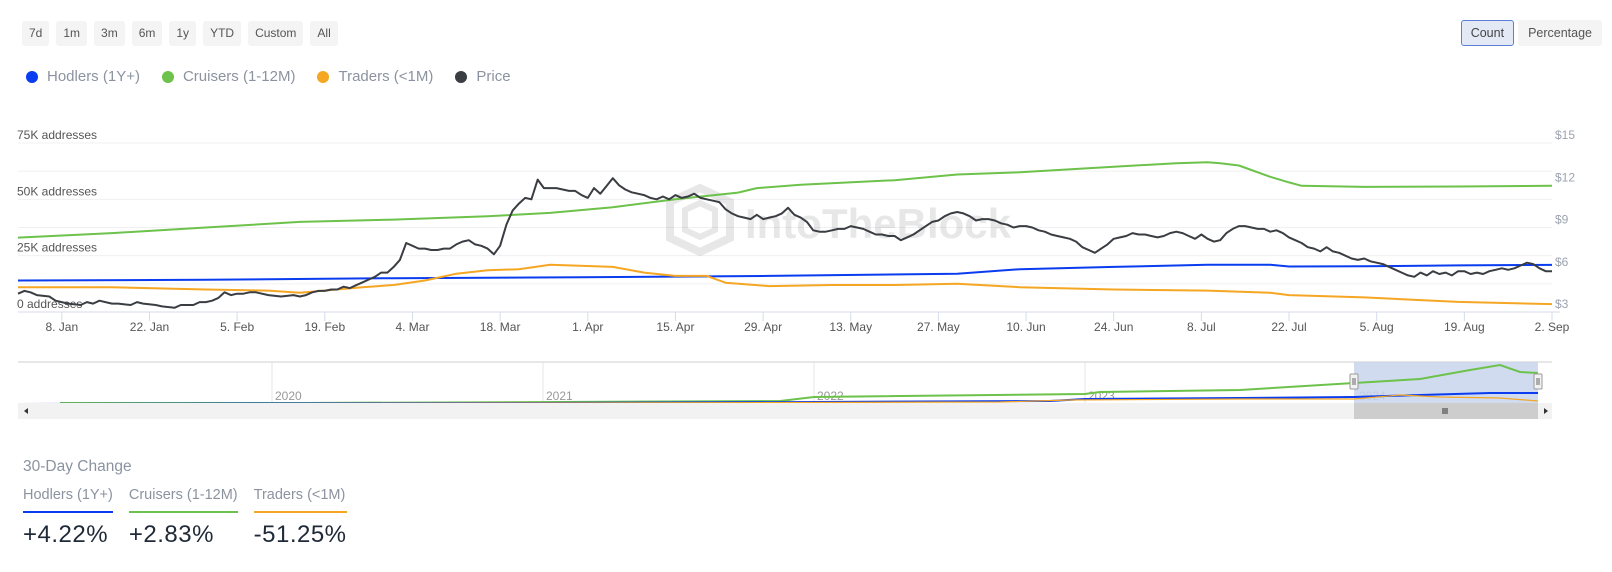 The width and height of the screenshot is (1612, 572). Describe the element at coordinates (57, 191) in the screenshot. I see `y-left-tick-label: 50K addresses` at that location.